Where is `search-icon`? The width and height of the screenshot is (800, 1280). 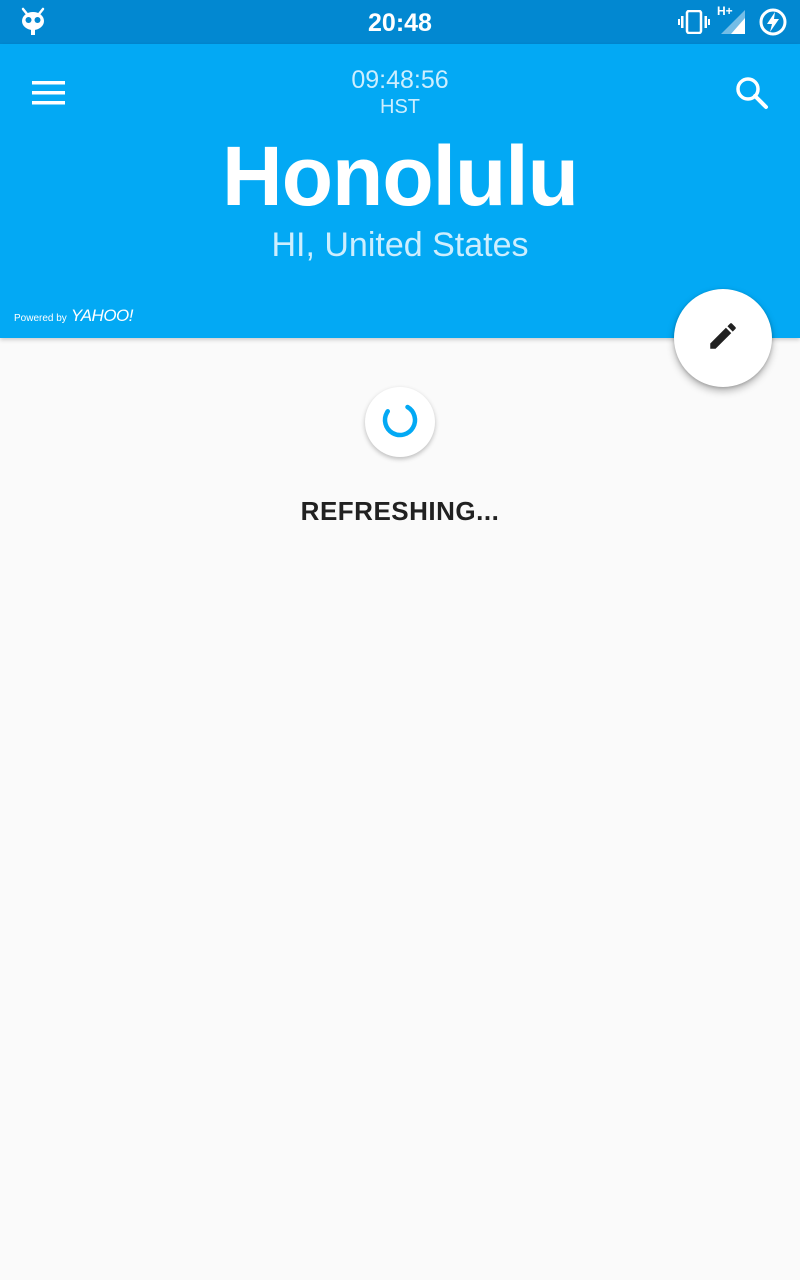 search-icon is located at coordinates (752, 96).